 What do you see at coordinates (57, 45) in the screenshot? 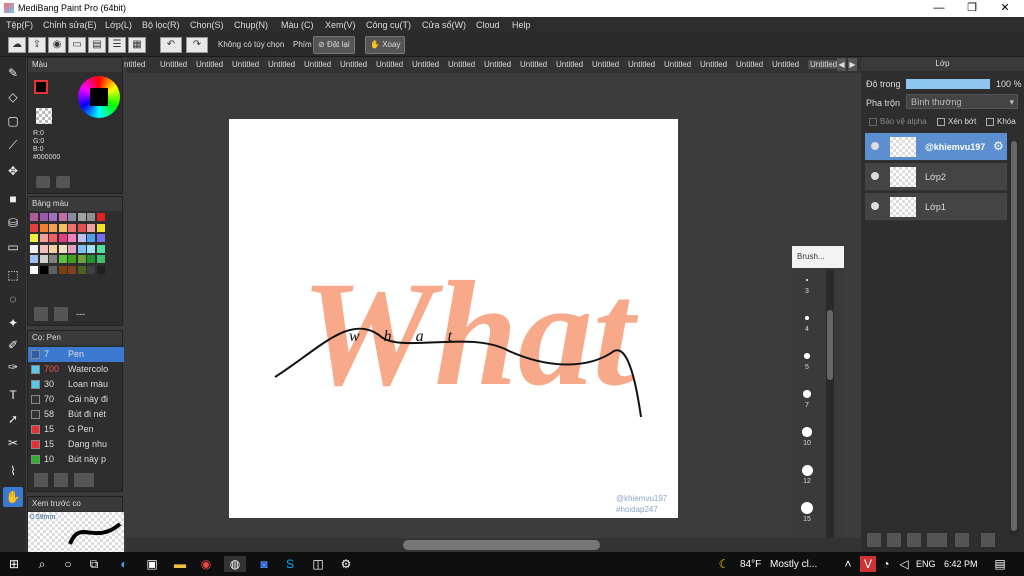
I see `comment-icon: ◉` at bounding box center [57, 45].